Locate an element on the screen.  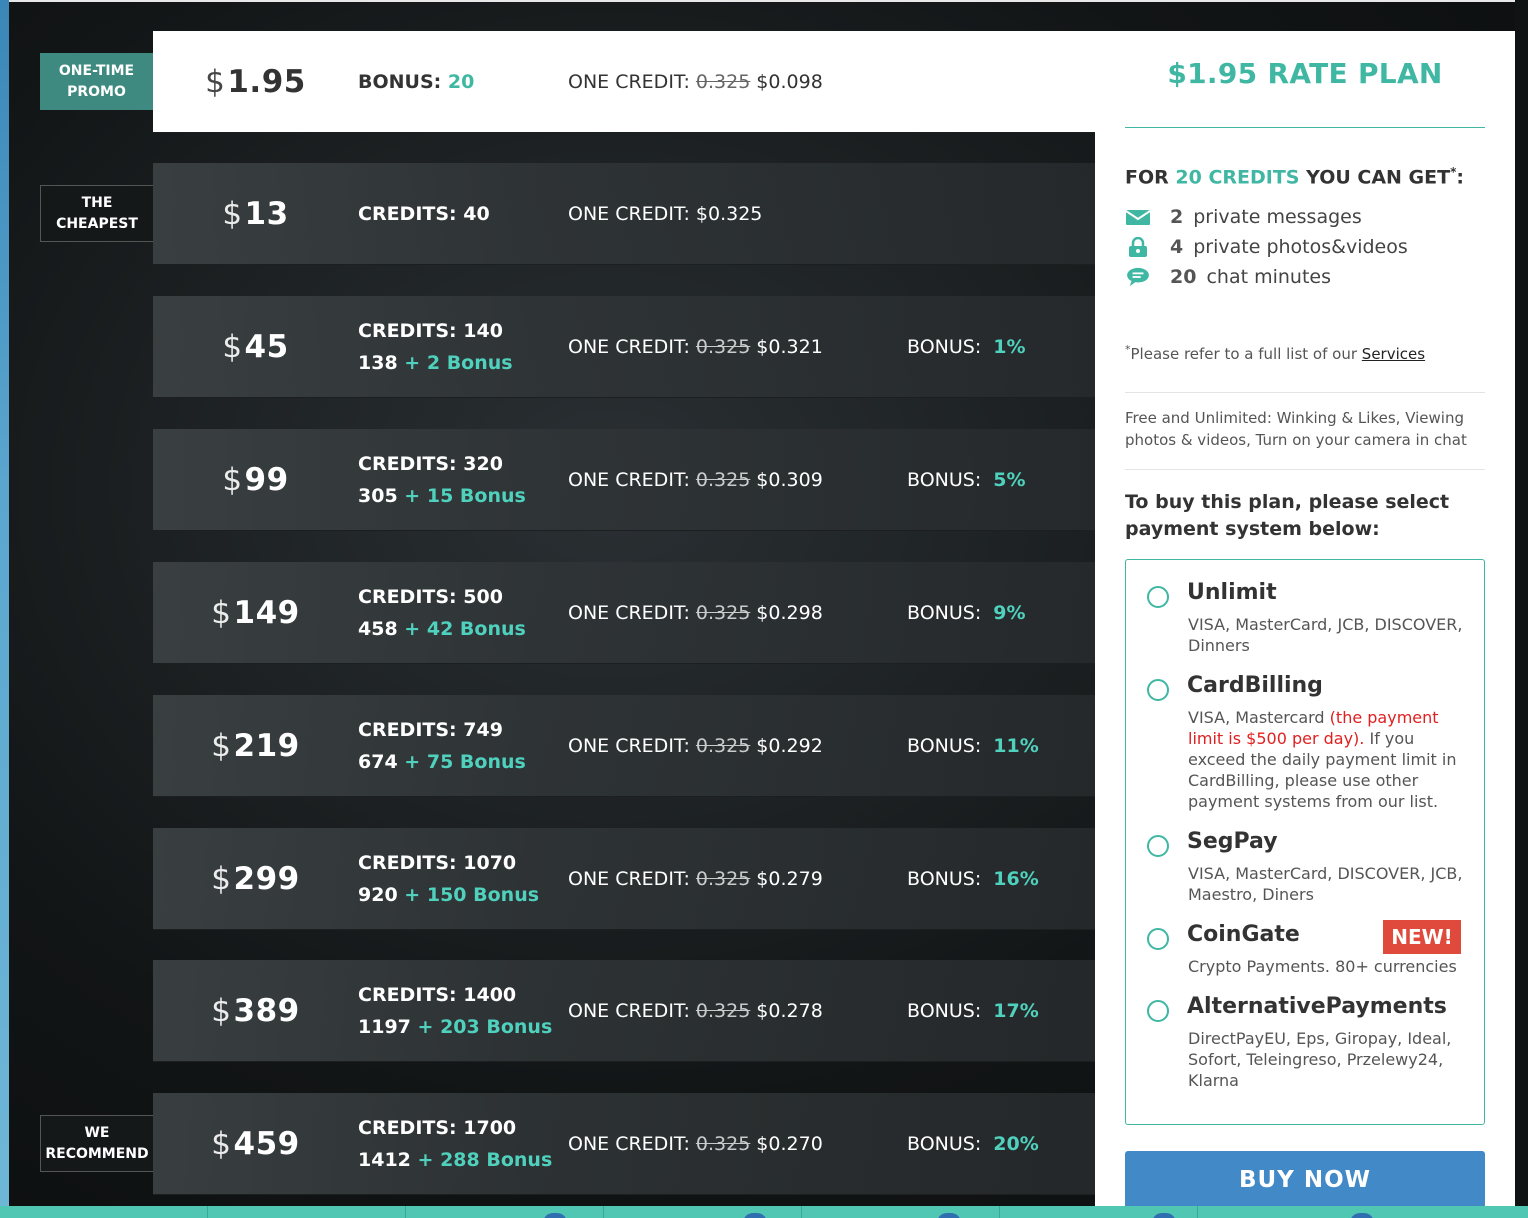
bonus-credits: 42 is located at coordinates (440, 628).